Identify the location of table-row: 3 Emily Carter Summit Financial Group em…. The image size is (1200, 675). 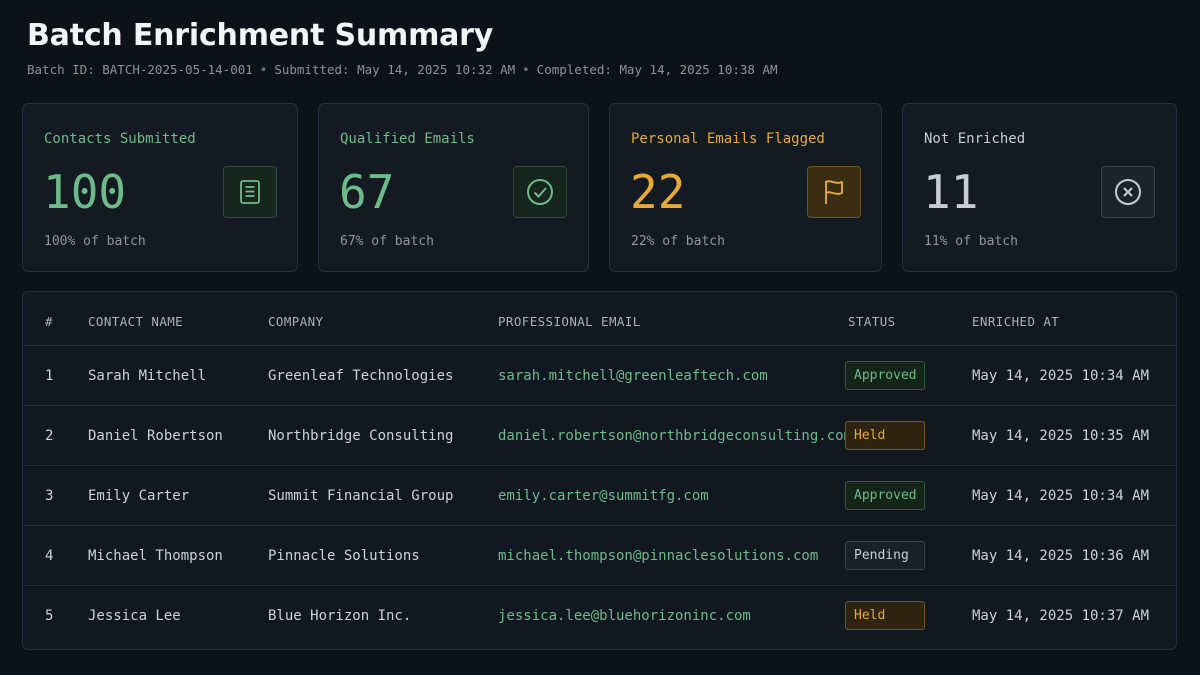
(599, 496).